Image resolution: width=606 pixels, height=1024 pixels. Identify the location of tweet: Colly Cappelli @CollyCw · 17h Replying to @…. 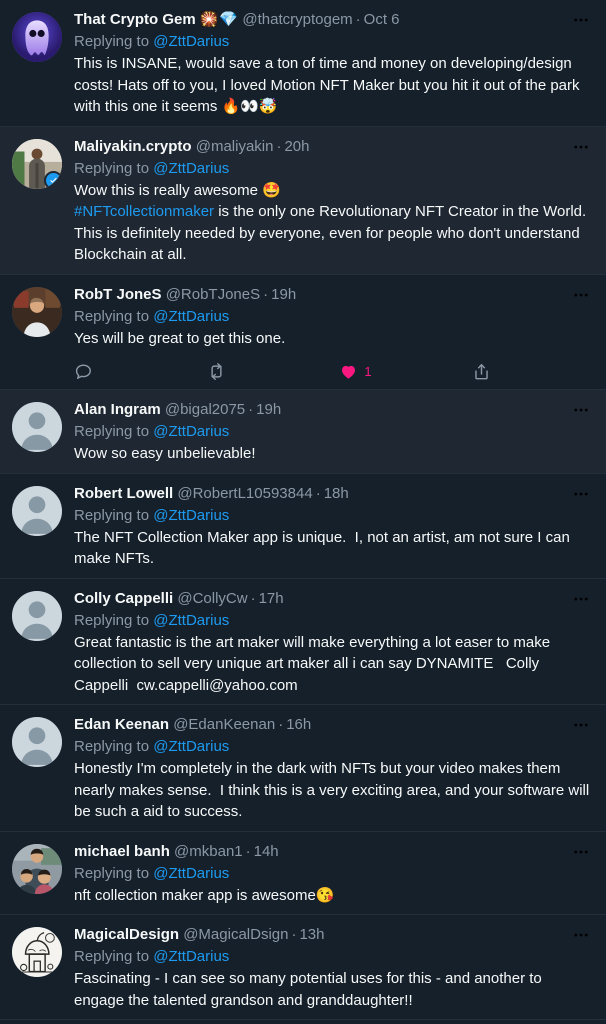
(303, 641).